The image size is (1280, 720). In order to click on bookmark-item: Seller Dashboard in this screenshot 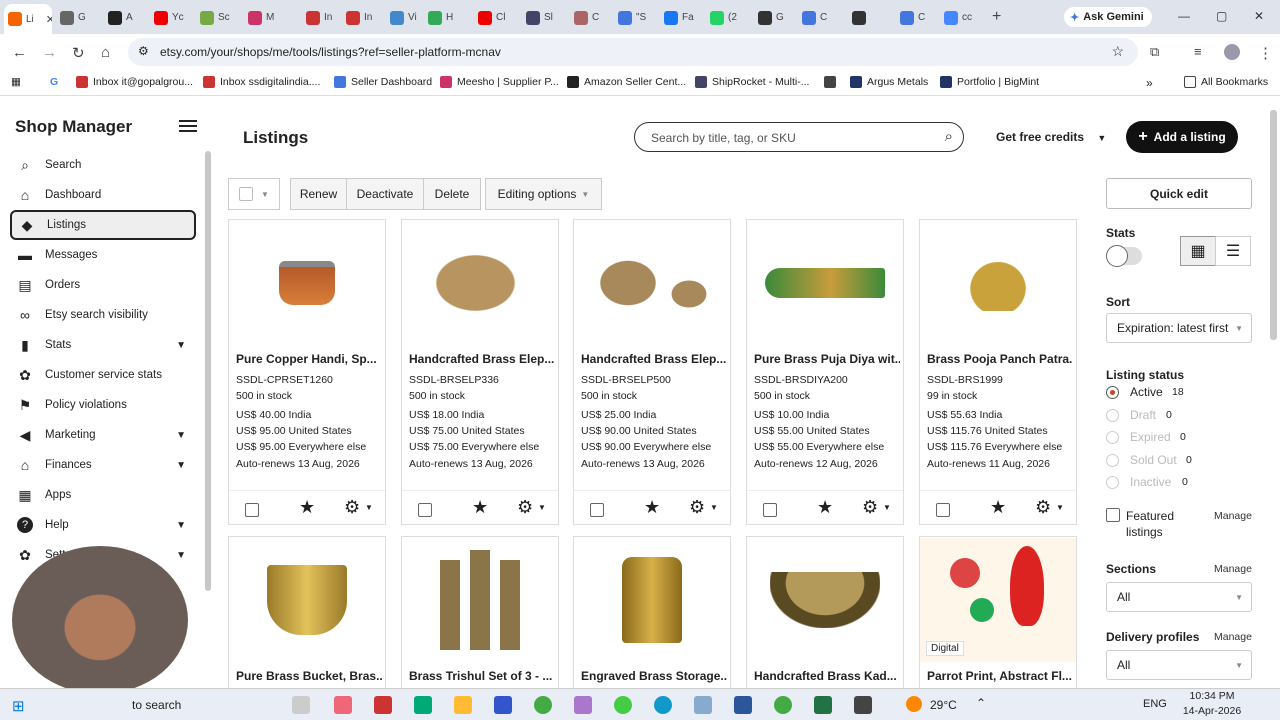, I will do `click(383, 82)`.